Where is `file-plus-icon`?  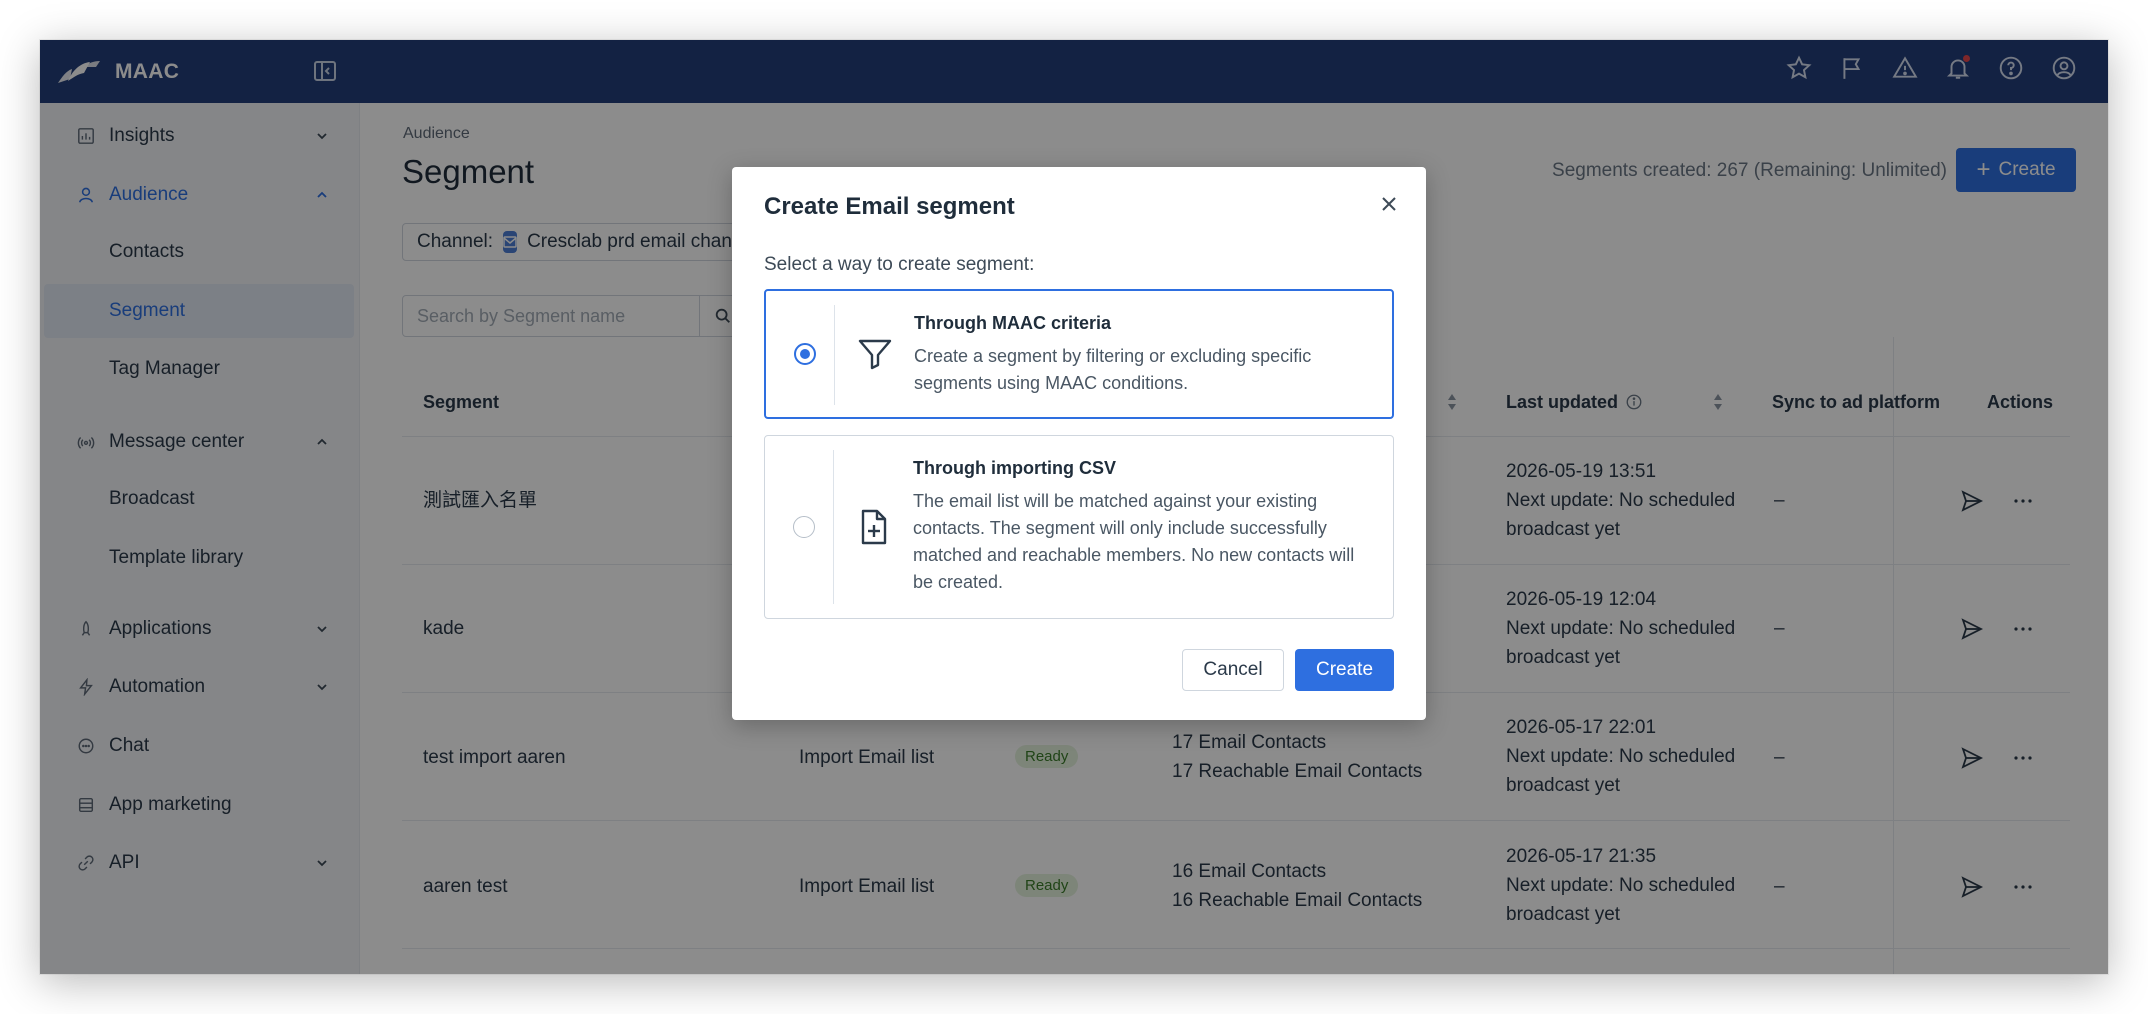
file-plus-icon is located at coordinates (874, 527).